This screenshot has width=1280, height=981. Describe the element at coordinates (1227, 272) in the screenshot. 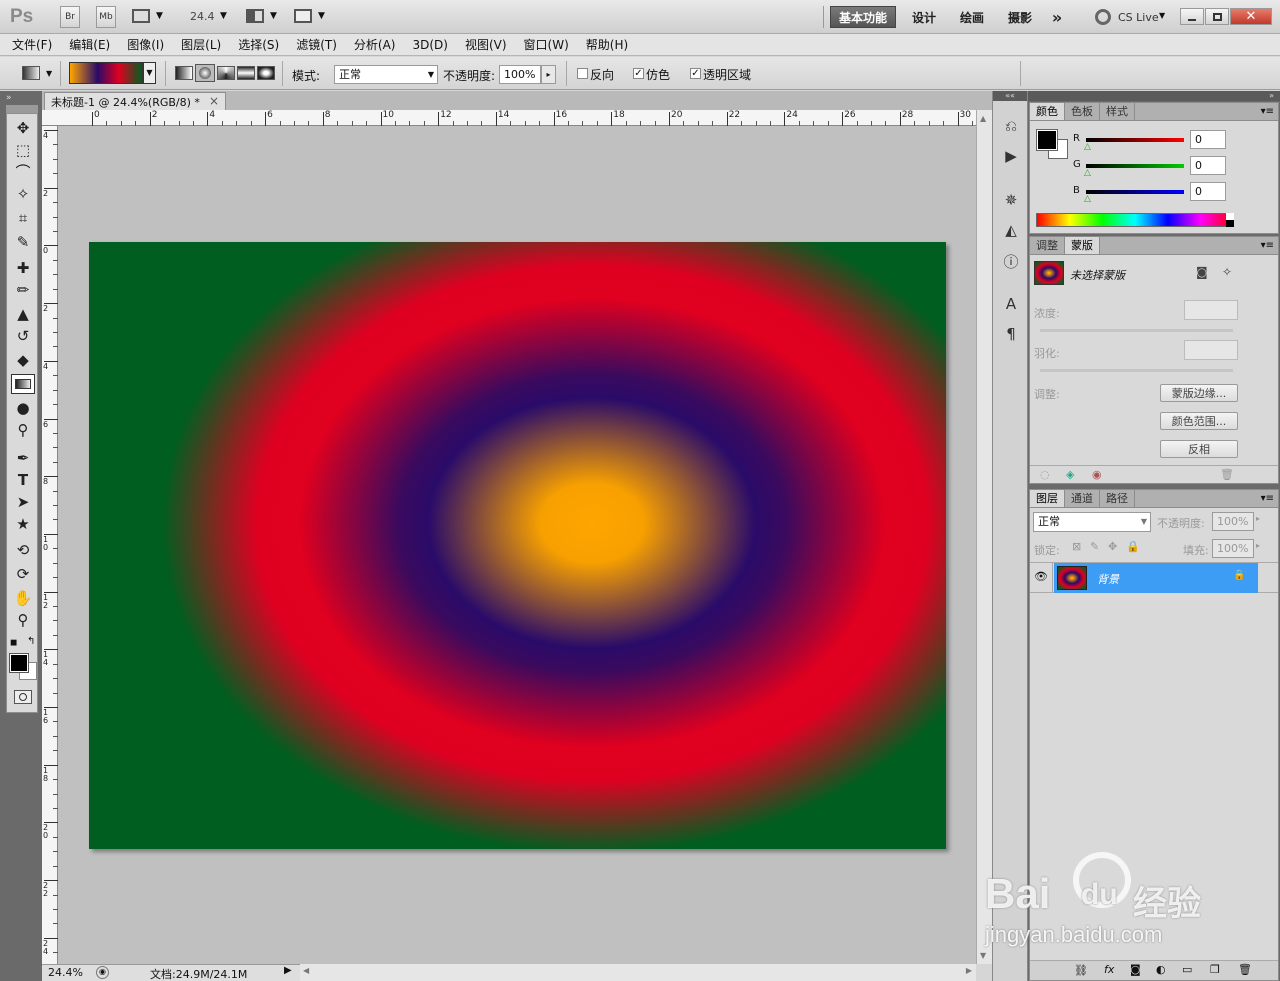

I see `add-vector-mask-icon: ✧` at that location.